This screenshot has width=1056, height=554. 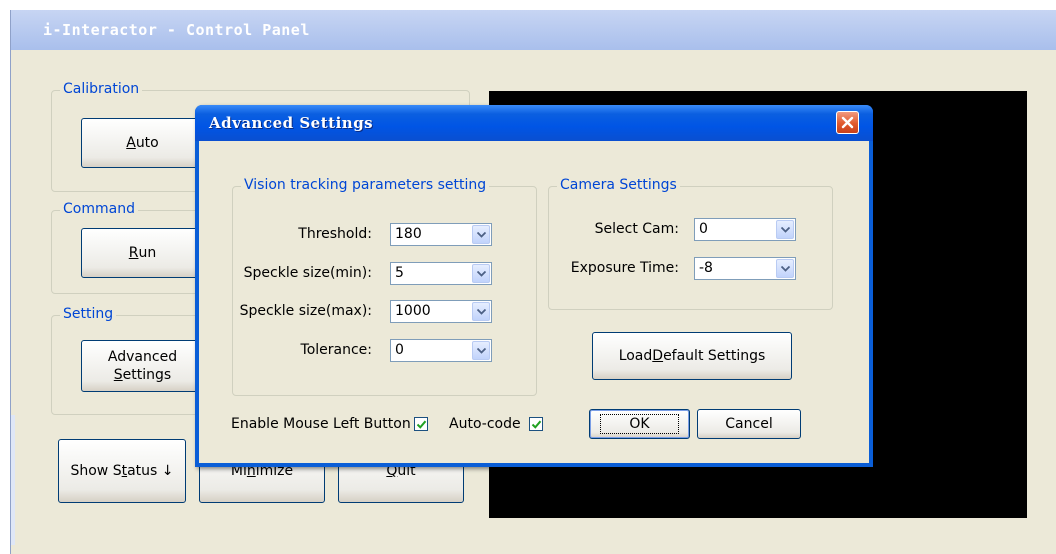 What do you see at coordinates (706, 268) in the screenshot?
I see `exposure-time-value: -8` at bounding box center [706, 268].